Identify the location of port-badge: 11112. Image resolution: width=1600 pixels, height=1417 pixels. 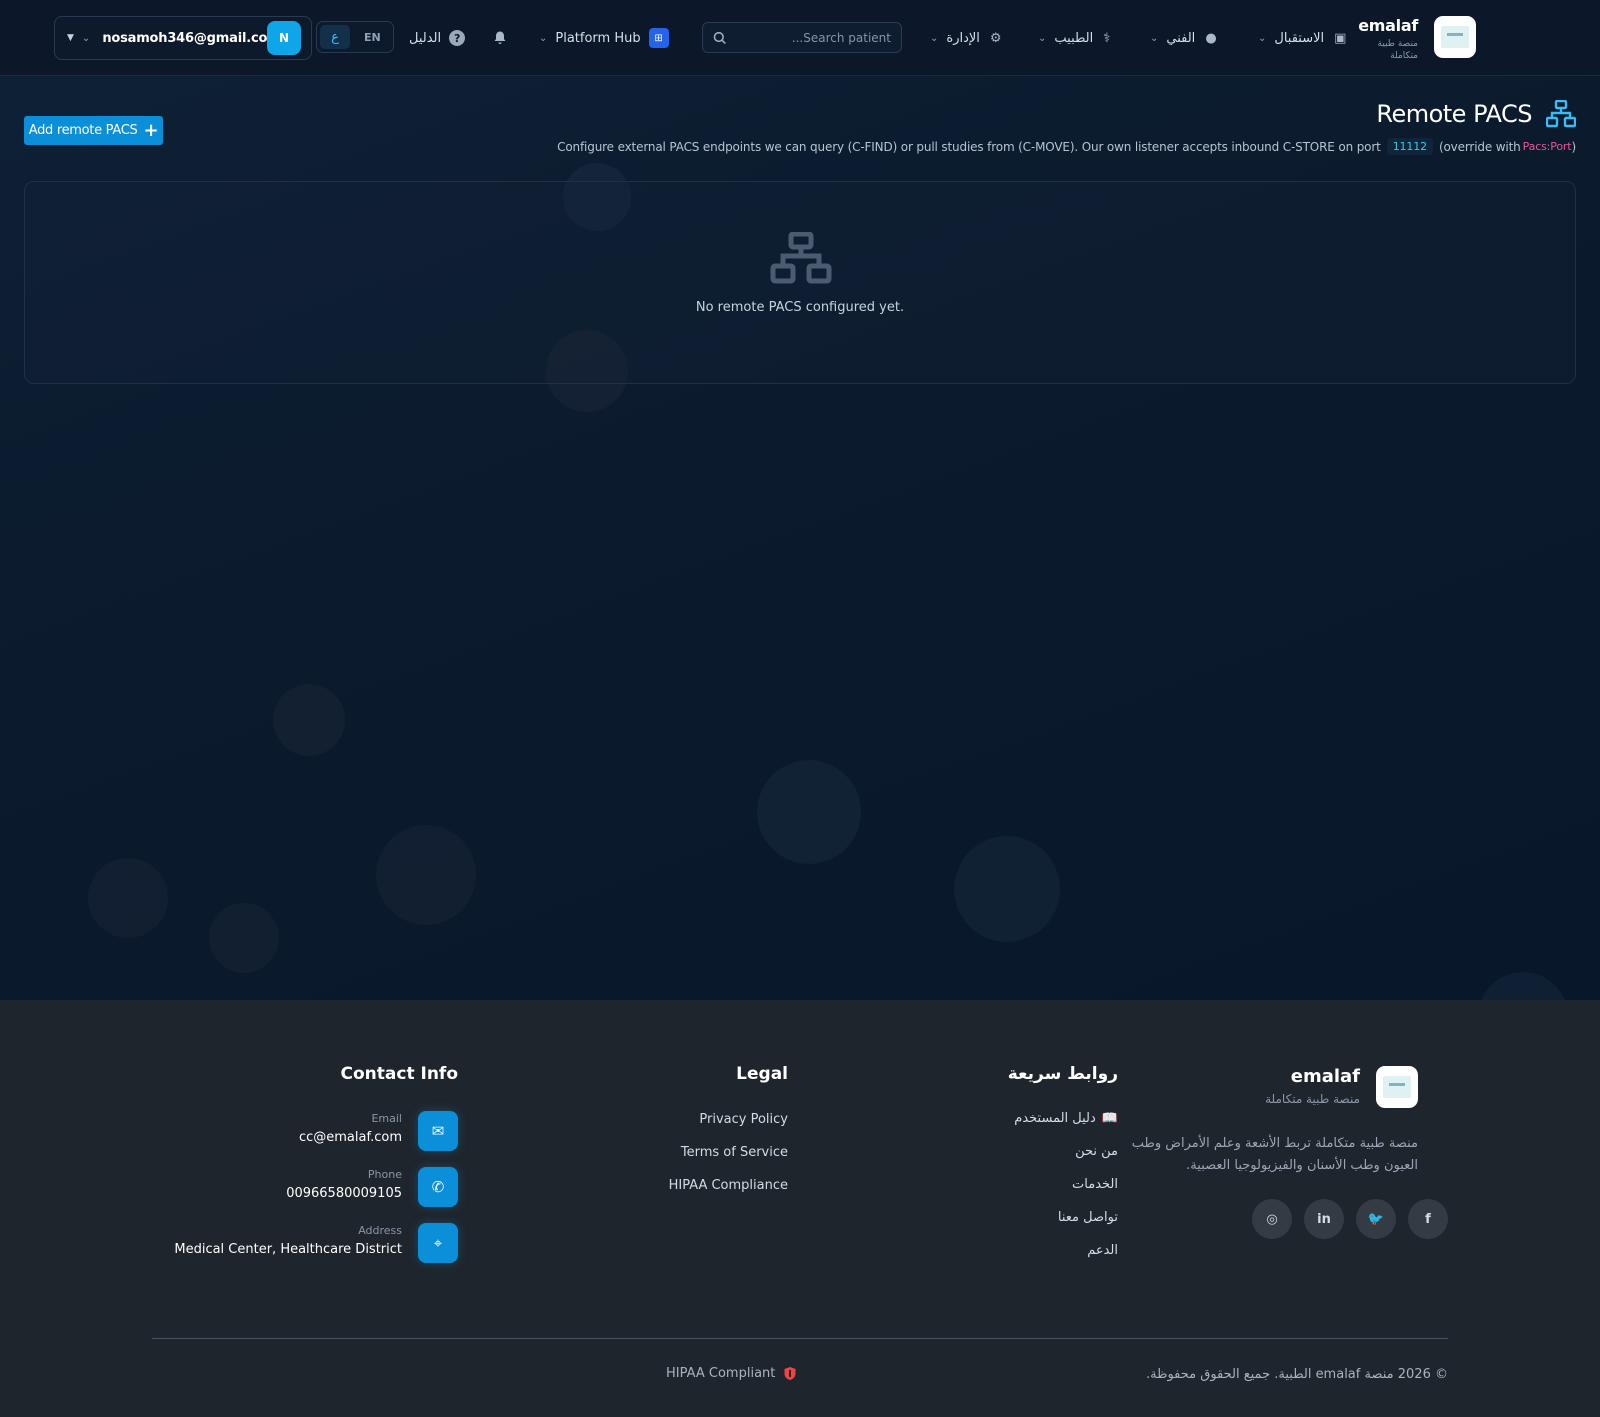
(1409, 146).